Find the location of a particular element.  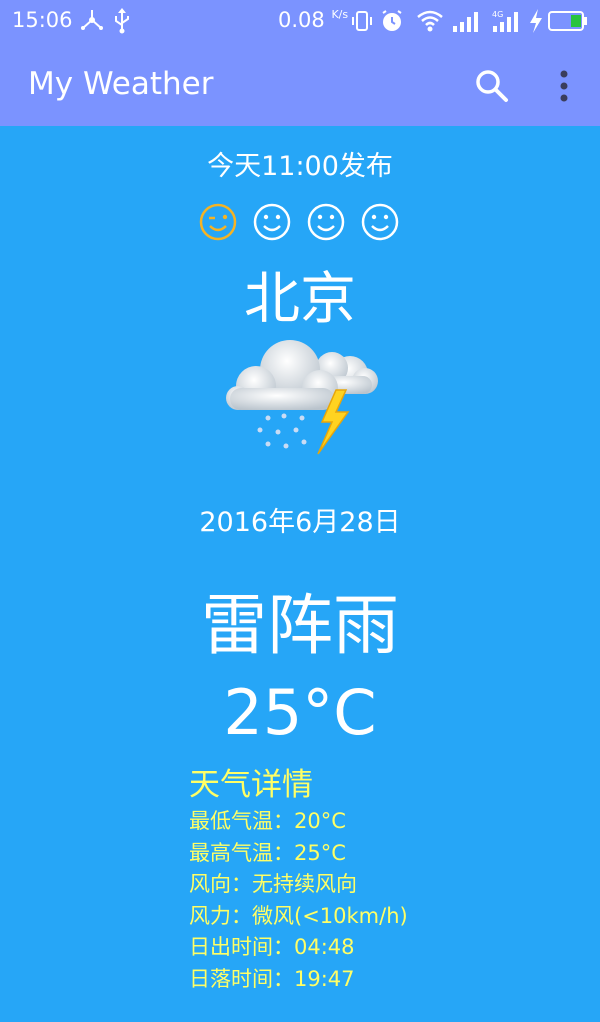

signal-4g-icon: 4G is located at coordinates (505, 21).